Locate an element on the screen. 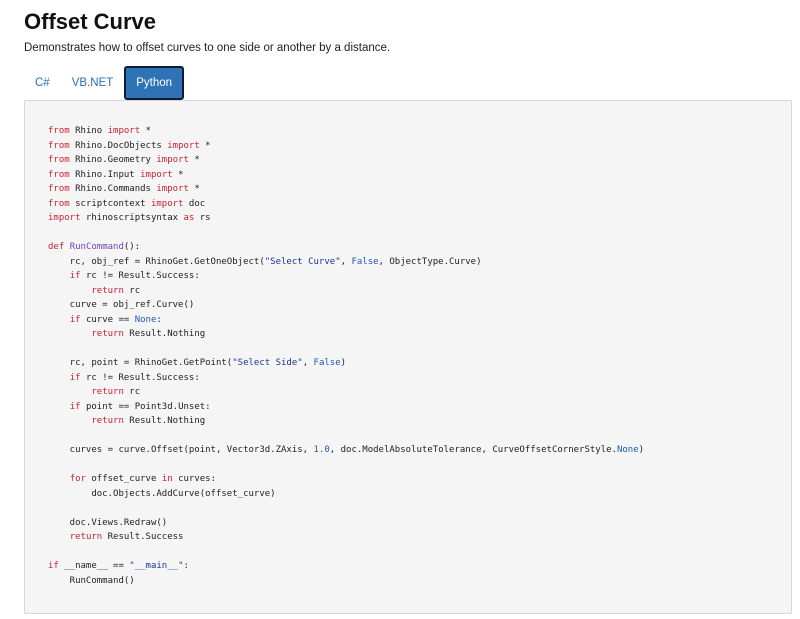 The width and height of the screenshot is (800, 619). code-token: def is located at coordinates (56, 247).